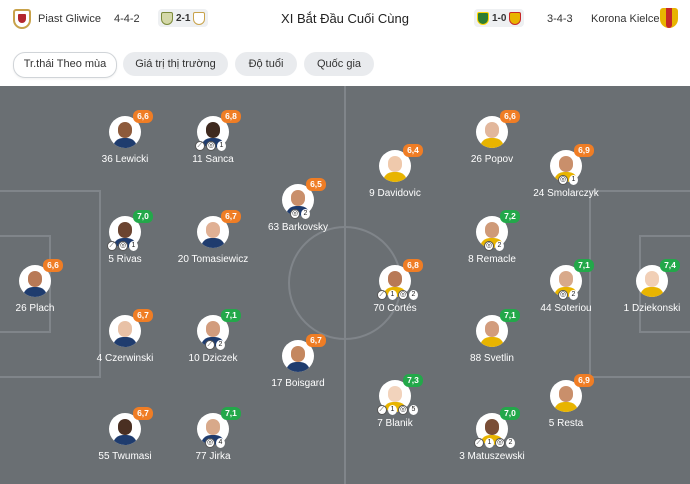 The image size is (690, 484). What do you see at coordinates (395, 182) in the screenshot?
I see `player-9-davidovic: 6,4 9 Davidovic` at bounding box center [395, 182].